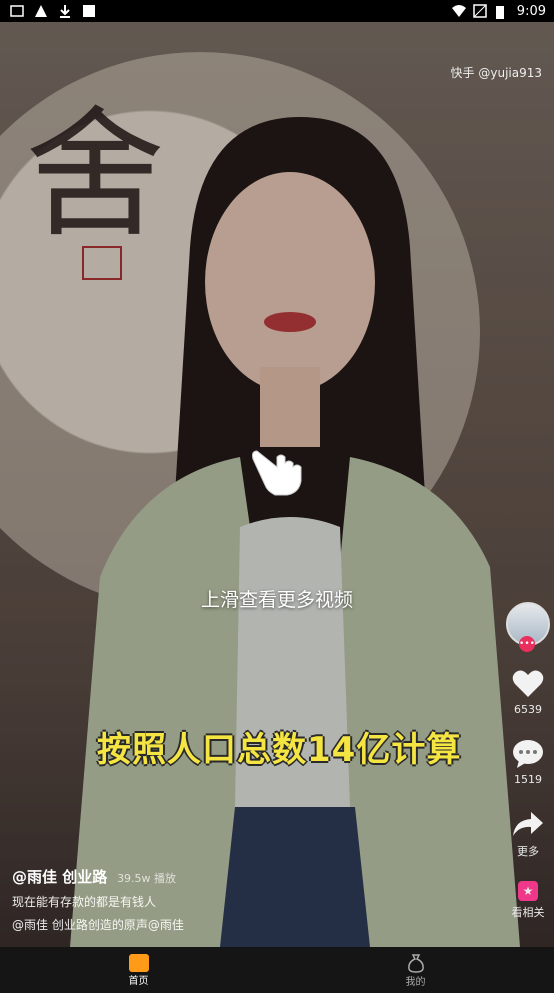 The width and height of the screenshot is (554, 993). Describe the element at coordinates (138, 981) in the screenshot. I see `tab-home-label: 首页` at that location.